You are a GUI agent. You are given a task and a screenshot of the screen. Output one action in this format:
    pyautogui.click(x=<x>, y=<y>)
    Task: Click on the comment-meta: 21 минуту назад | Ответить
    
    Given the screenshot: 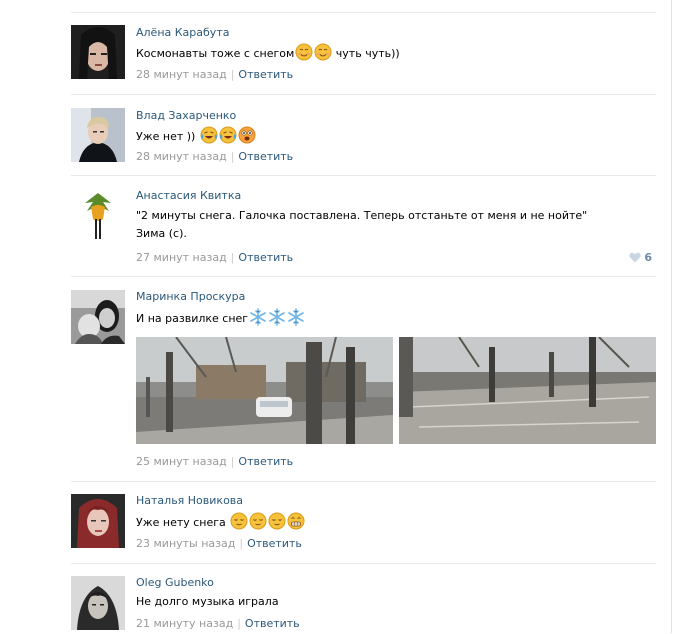 What is the action you would take?
    pyautogui.click(x=218, y=623)
    